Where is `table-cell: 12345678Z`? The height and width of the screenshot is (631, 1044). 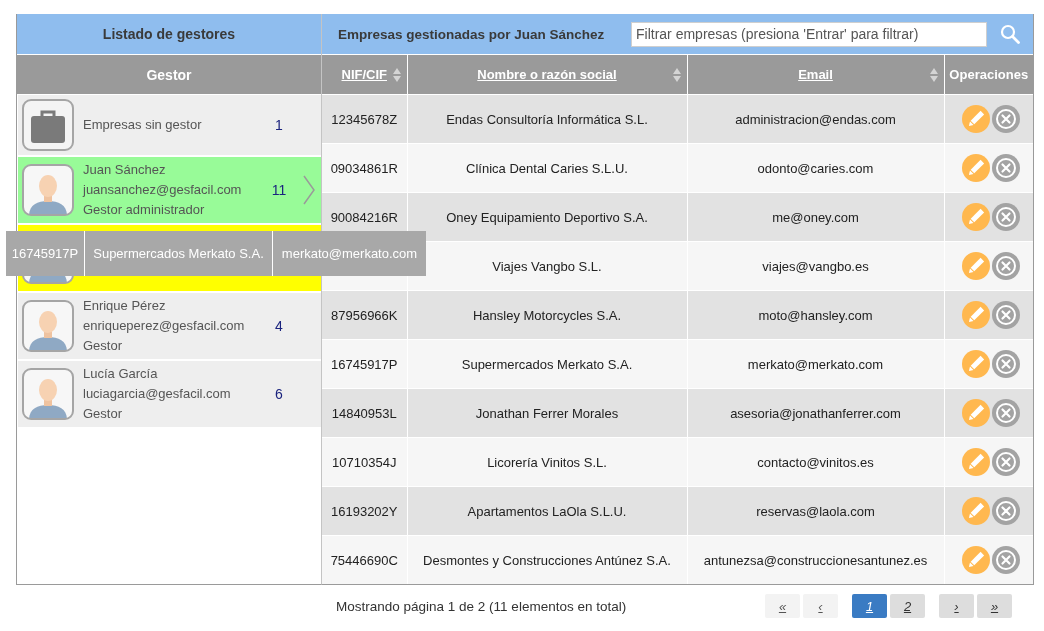 table-cell: 12345678Z is located at coordinates (364, 119).